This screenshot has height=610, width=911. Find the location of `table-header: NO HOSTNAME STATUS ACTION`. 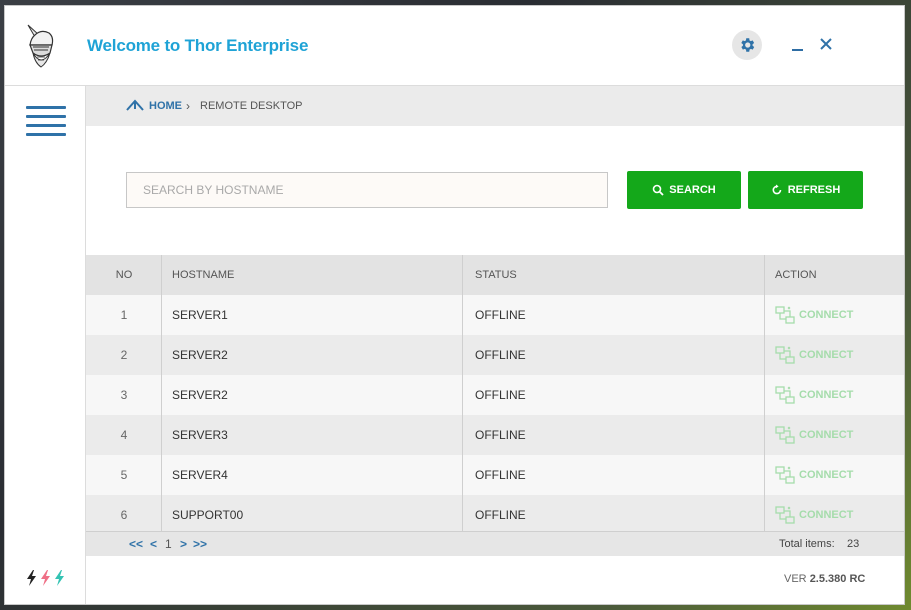

table-header: NO HOSTNAME STATUS ACTION is located at coordinates (495, 275).